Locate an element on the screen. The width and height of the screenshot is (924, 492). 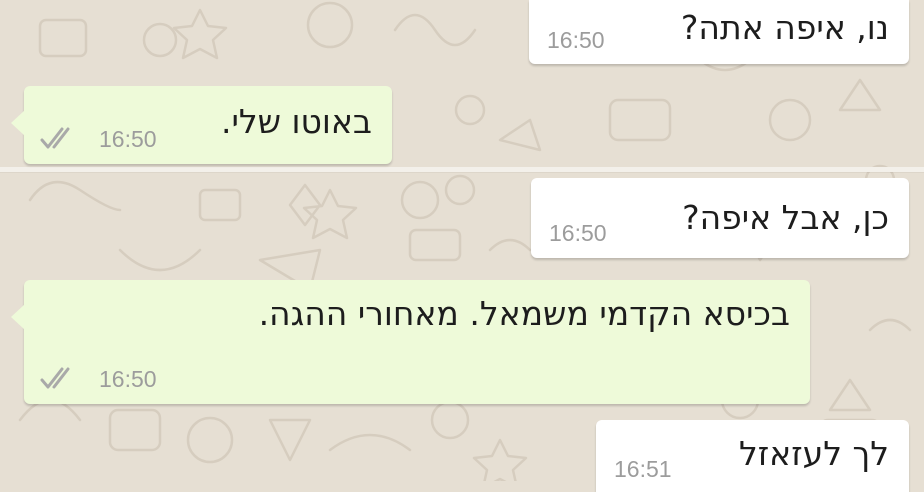
message-bubble-incoming: לך לעזאזל 16:51 is located at coordinates (752, 456).